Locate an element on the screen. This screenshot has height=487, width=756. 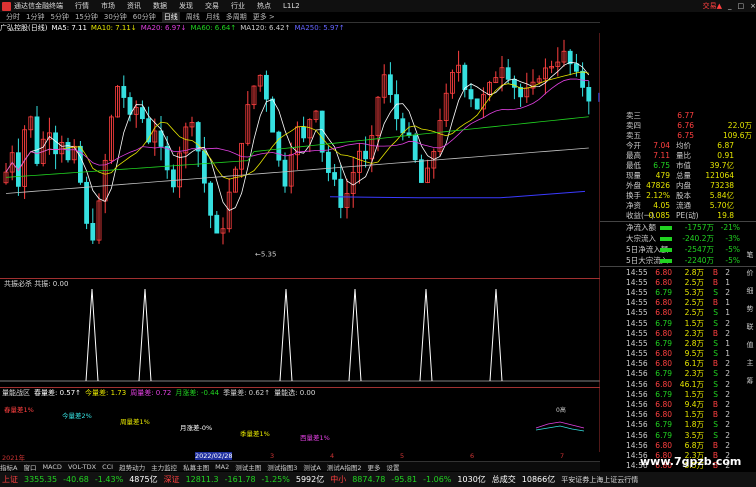
period-tab-5: 60分钟 is located at coordinates (144, 17).